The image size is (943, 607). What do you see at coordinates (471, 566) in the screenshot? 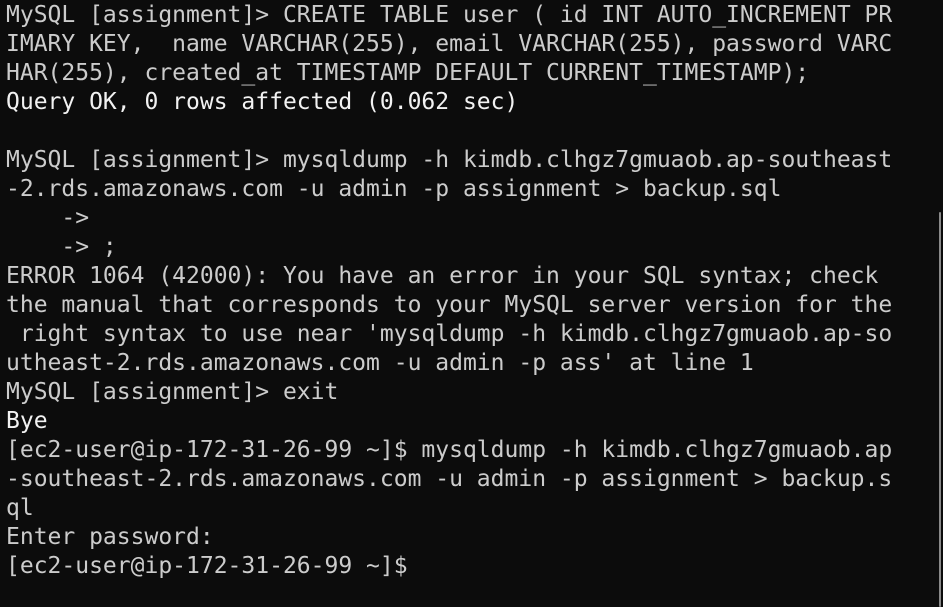
I see `terminal-prompt-line: [ec2-user@ip-172-31-26-99 ~]$` at bounding box center [471, 566].